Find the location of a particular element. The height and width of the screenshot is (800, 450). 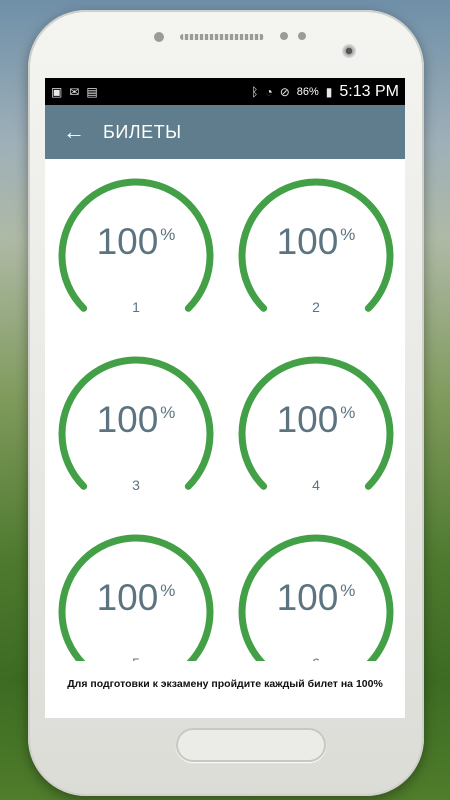

app-bar: ← БИЛЕТЫ is located at coordinates (225, 132).